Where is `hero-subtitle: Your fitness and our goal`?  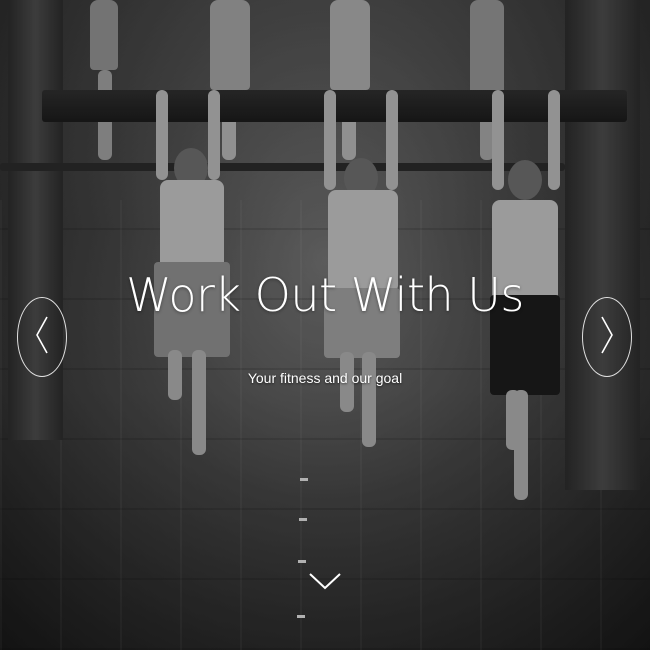
hero-subtitle: Your fitness and our goal is located at coordinates (325, 378).